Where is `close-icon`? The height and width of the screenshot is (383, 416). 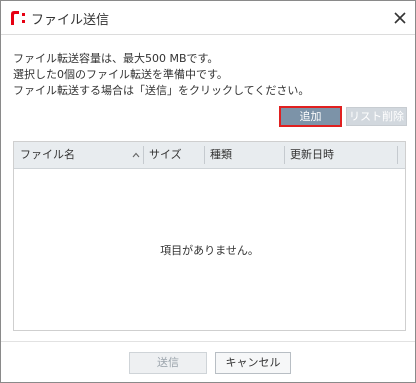 close-icon is located at coordinates (400, 18).